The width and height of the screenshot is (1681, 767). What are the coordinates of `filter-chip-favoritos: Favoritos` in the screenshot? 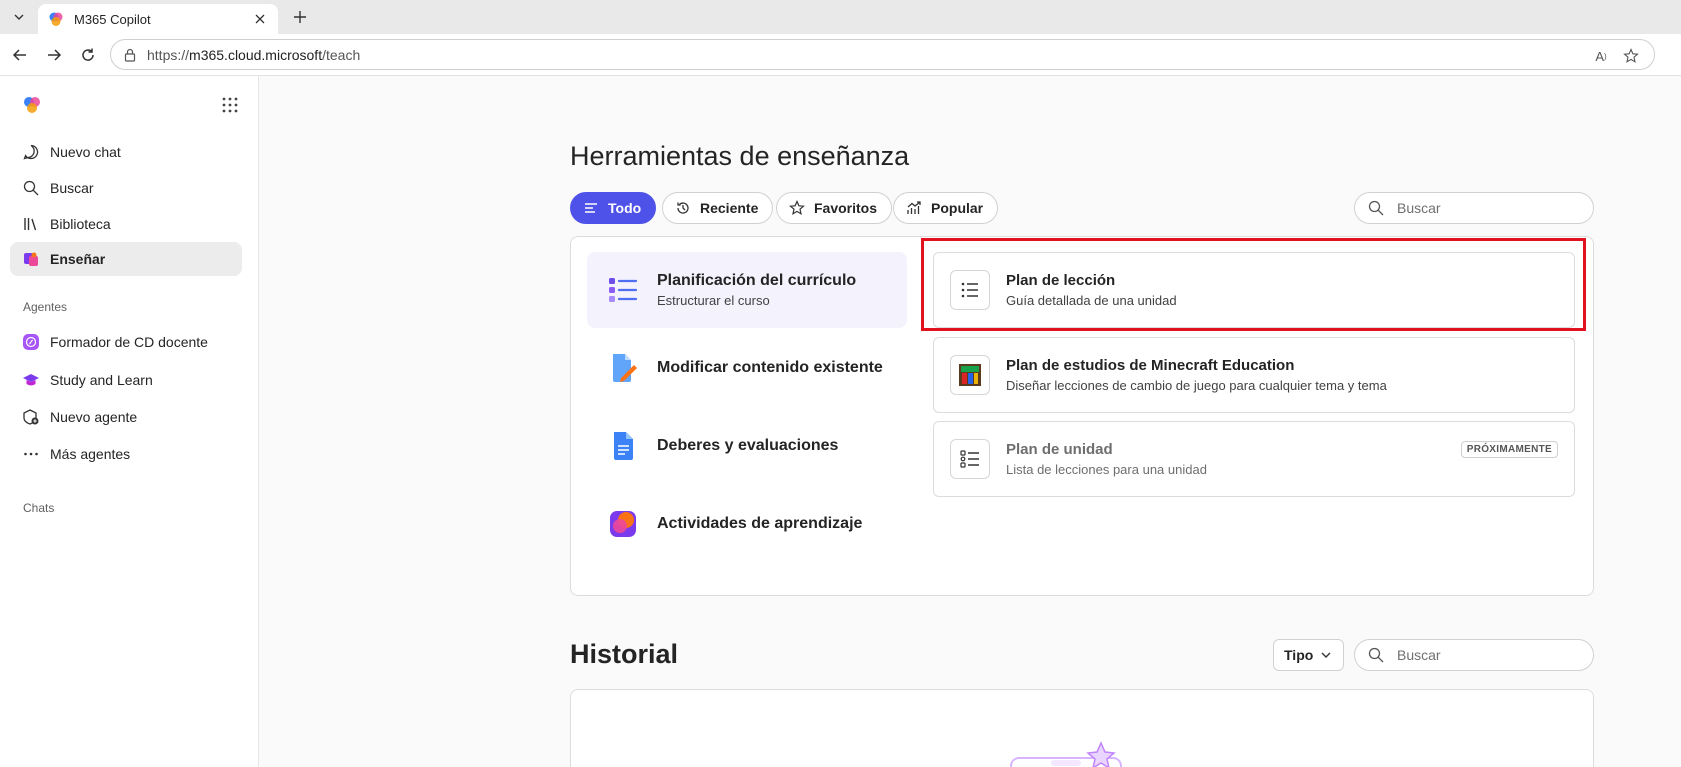 It's located at (834, 208).